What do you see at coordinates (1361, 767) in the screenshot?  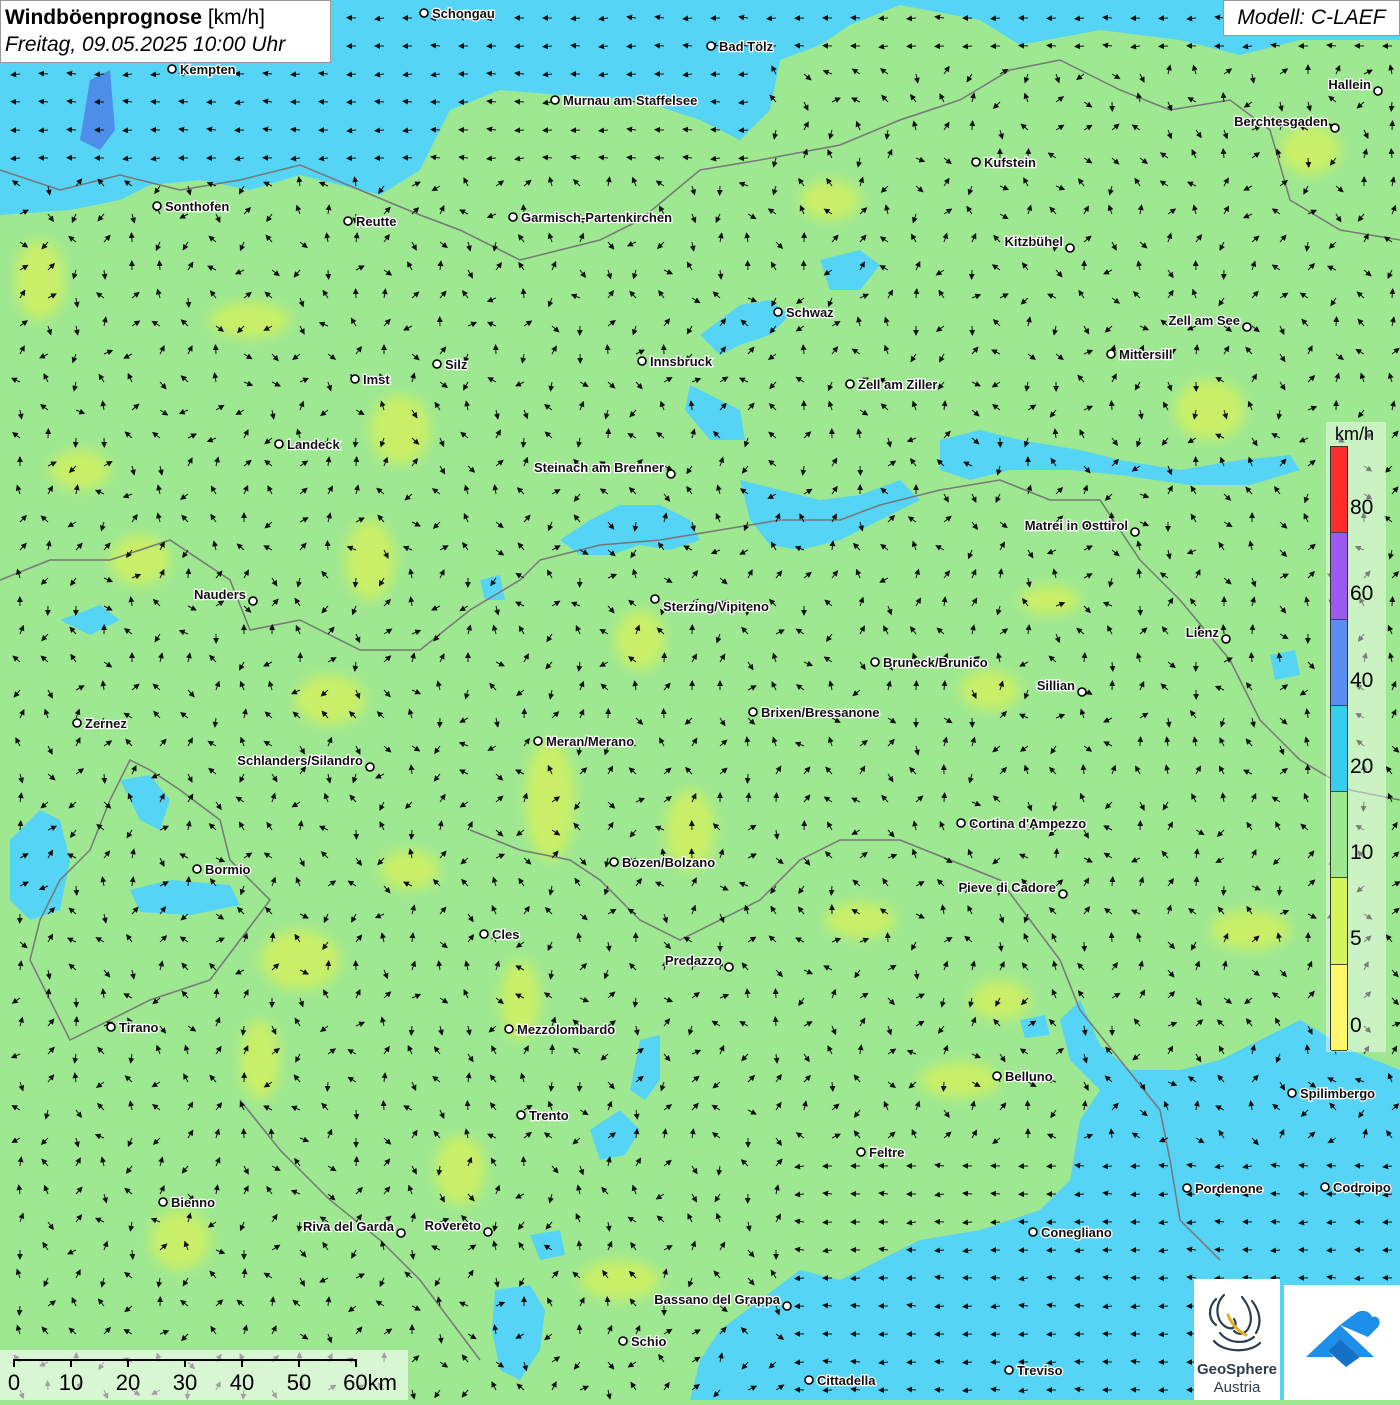 I see `legend-label: 20` at bounding box center [1361, 767].